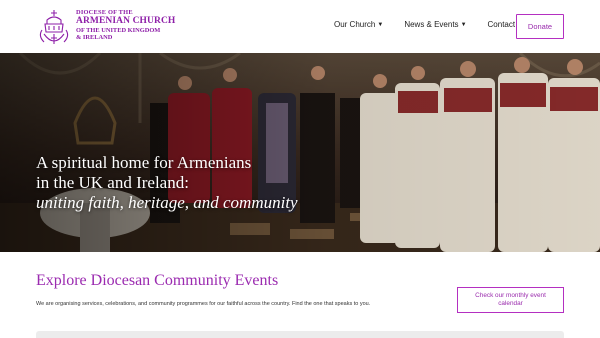 Image resolution: width=600 pixels, height=338 pixels. What do you see at coordinates (144, 162) in the screenshot?
I see `hero-heading-line-1: A spiritual home for Armenians` at bounding box center [144, 162].